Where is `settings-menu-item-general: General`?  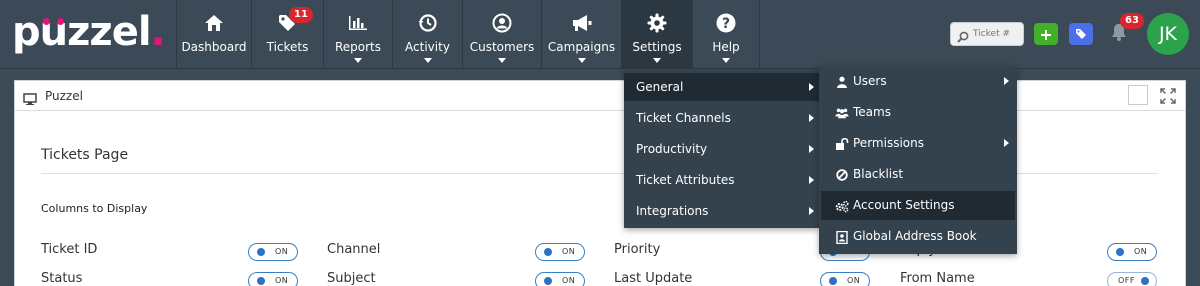 settings-menu-item-general: General is located at coordinates (722, 87).